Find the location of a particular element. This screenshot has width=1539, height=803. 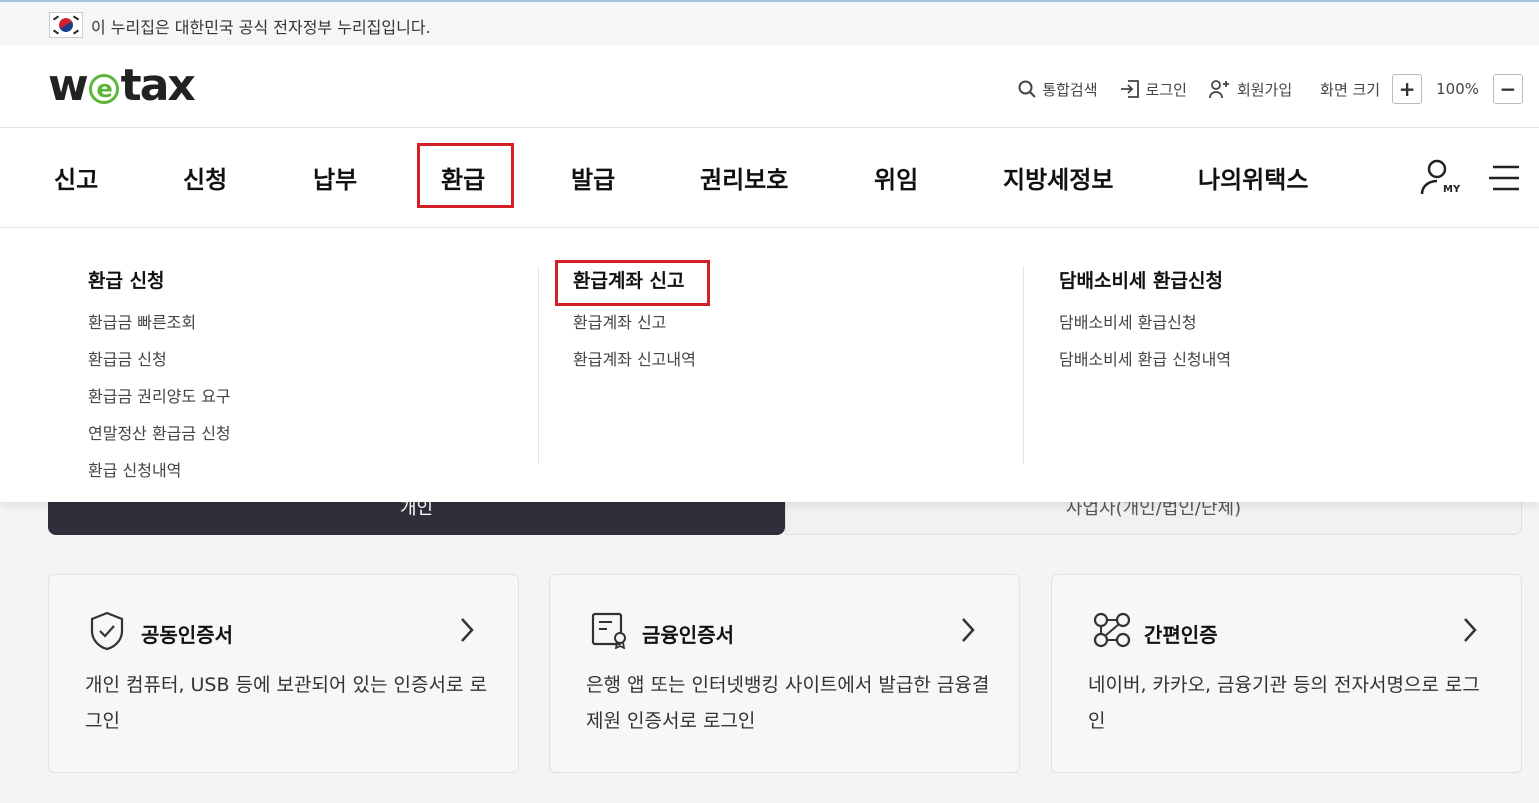

card-title: 금융인증서 is located at coordinates (688, 635).